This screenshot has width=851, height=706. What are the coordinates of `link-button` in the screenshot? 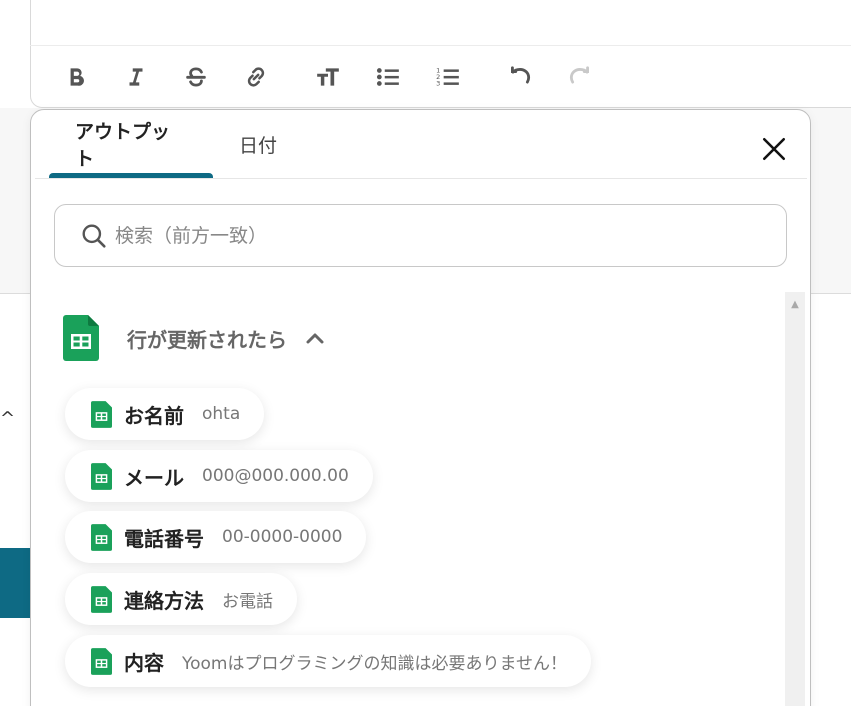 It's located at (256, 77).